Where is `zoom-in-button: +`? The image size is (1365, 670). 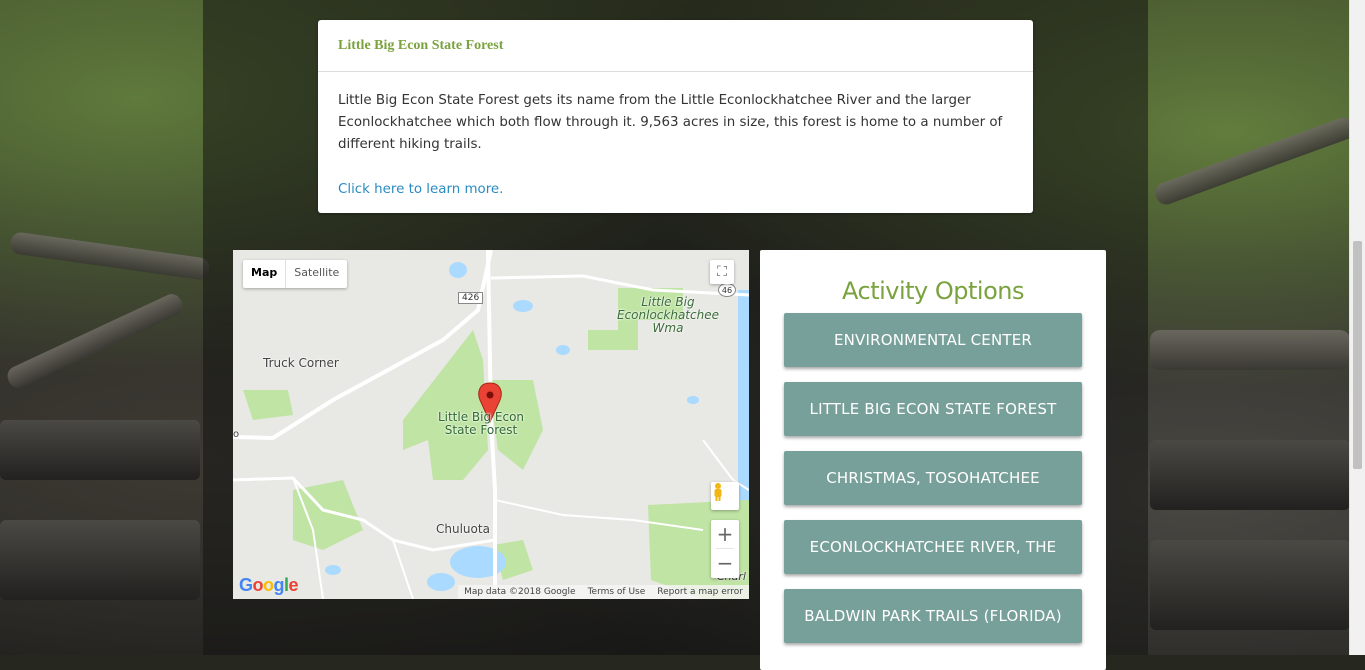 zoom-in-button: + is located at coordinates (725, 534).